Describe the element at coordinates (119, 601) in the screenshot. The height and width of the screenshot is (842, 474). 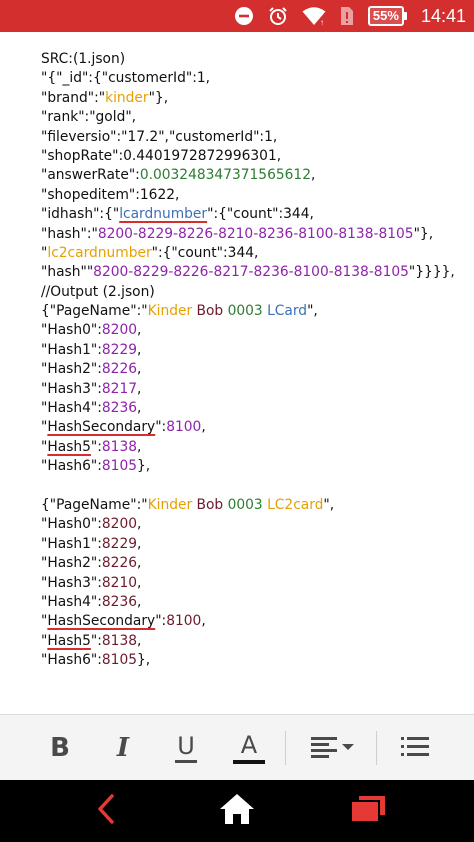
I see `text-run: 8236` at that location.